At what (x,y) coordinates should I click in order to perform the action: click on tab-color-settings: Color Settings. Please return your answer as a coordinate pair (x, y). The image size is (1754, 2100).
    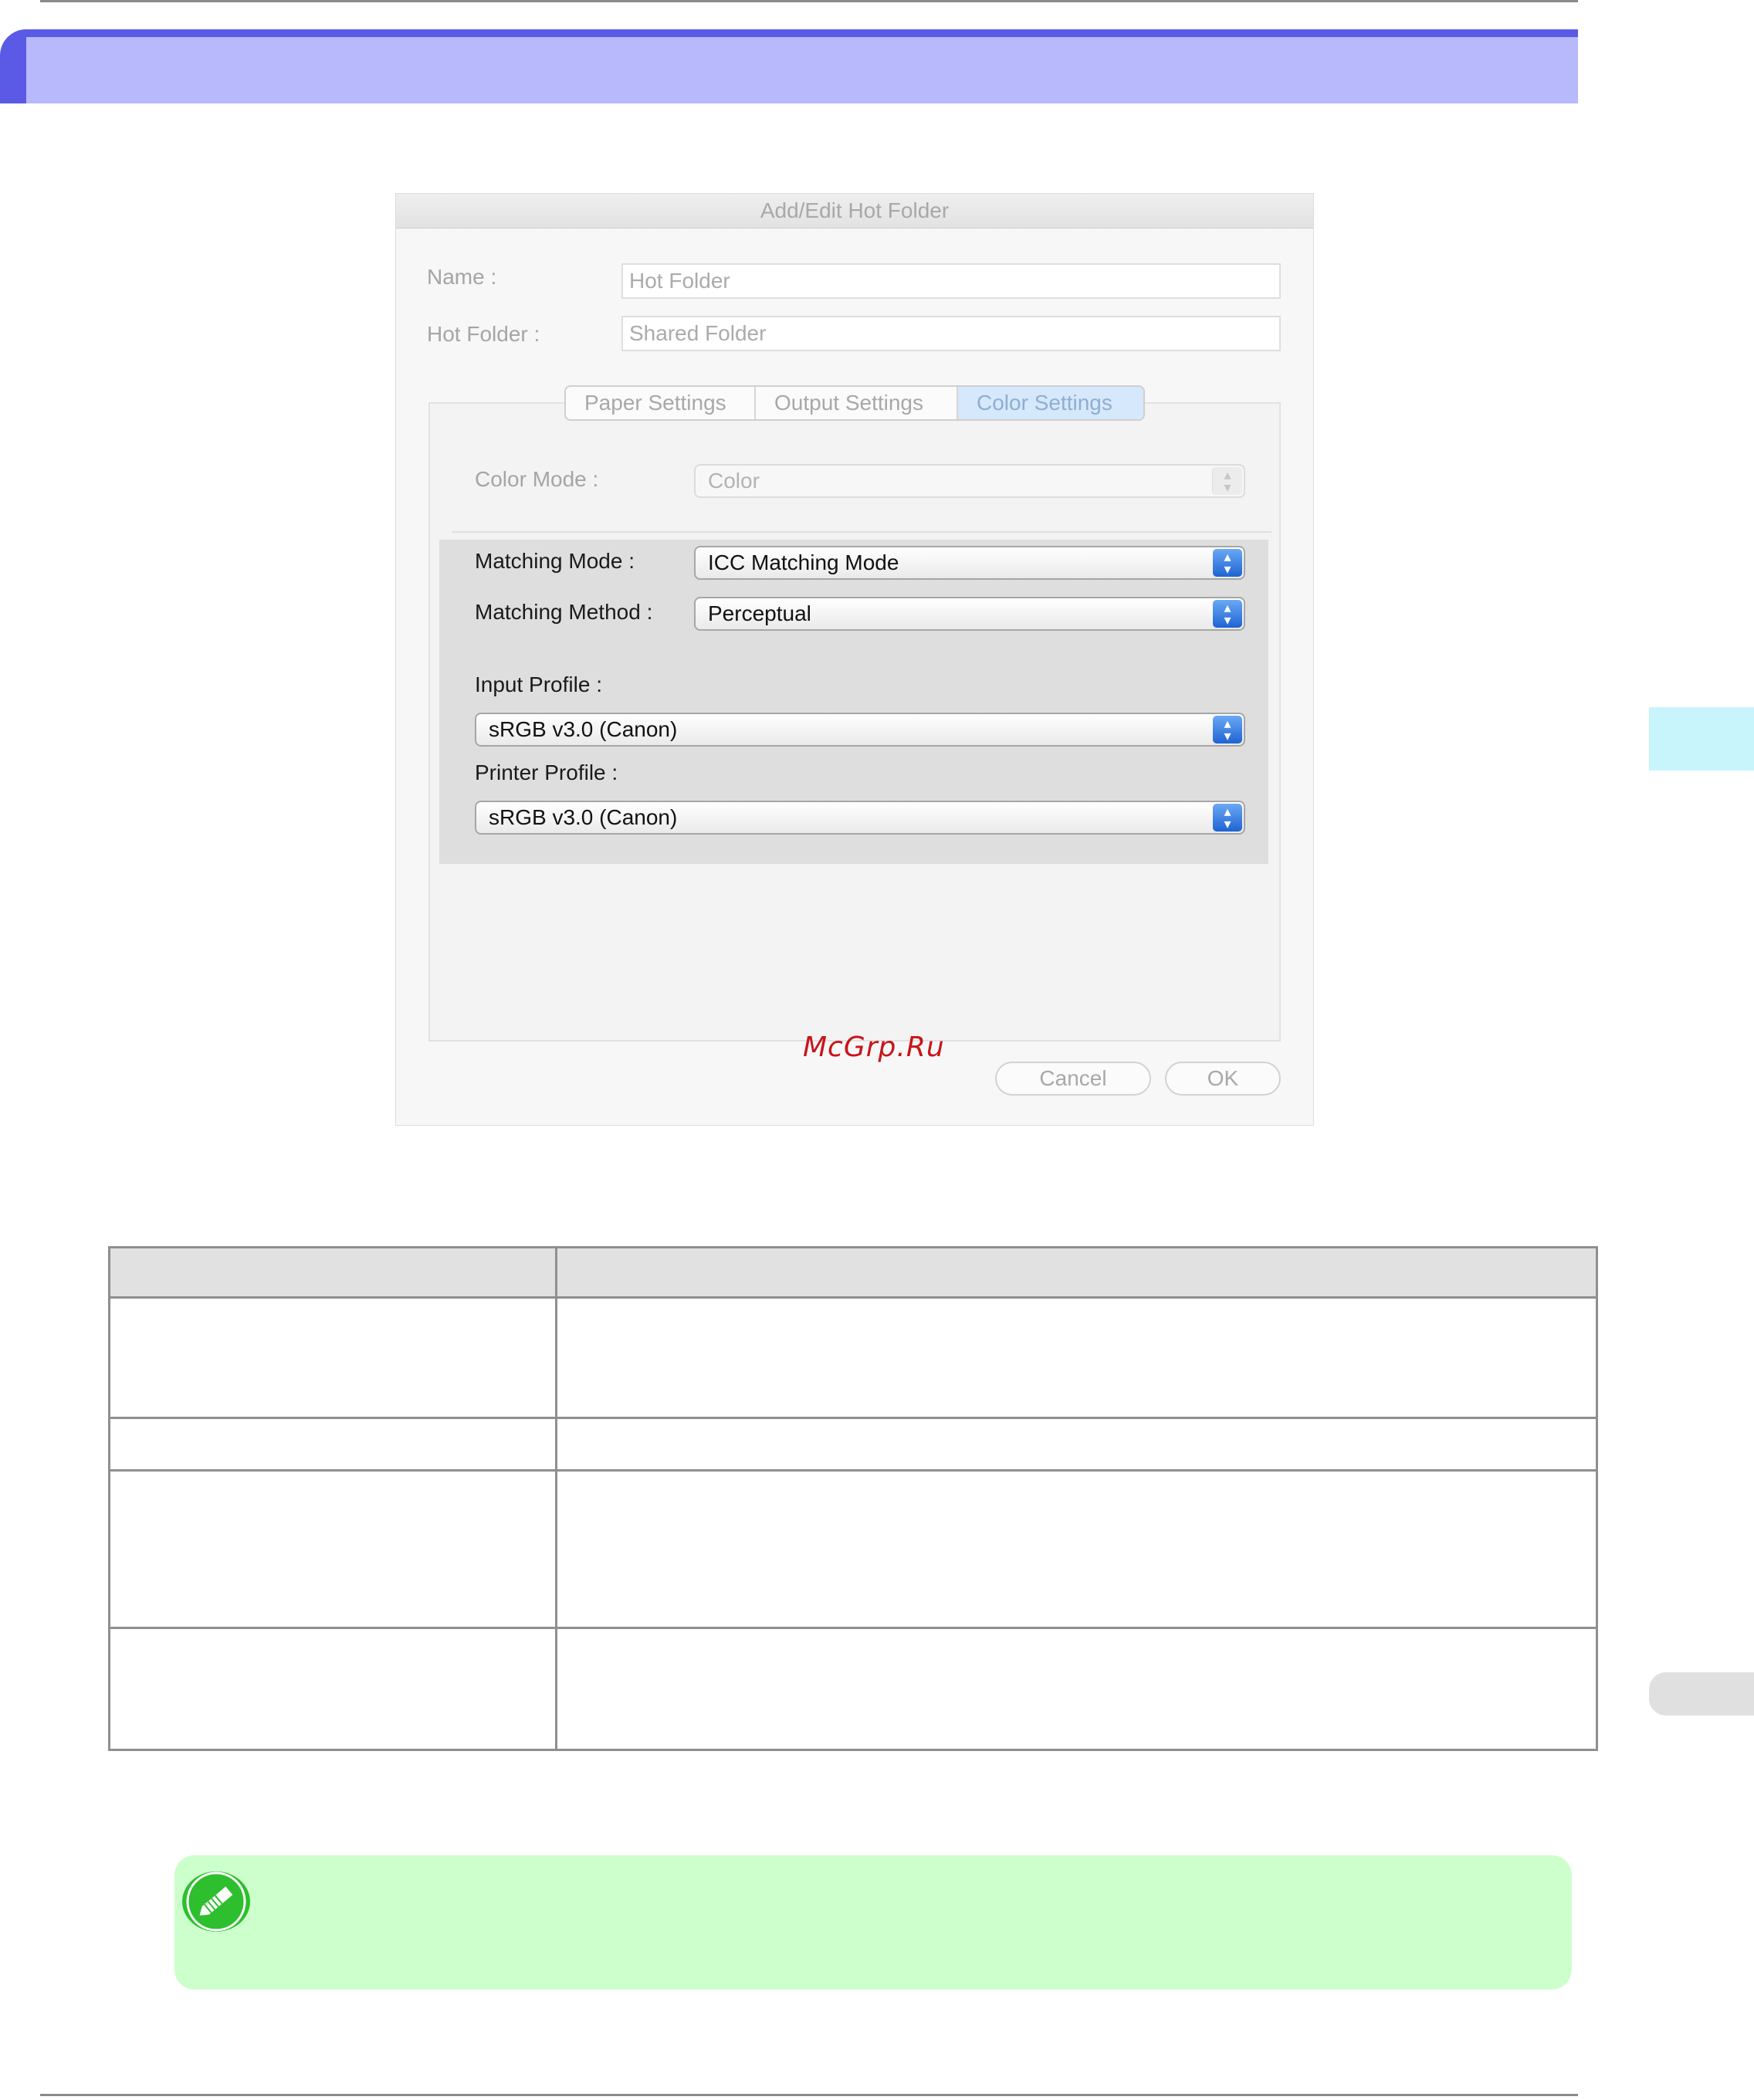
    Looking at the image, I should click on (1050, 403).